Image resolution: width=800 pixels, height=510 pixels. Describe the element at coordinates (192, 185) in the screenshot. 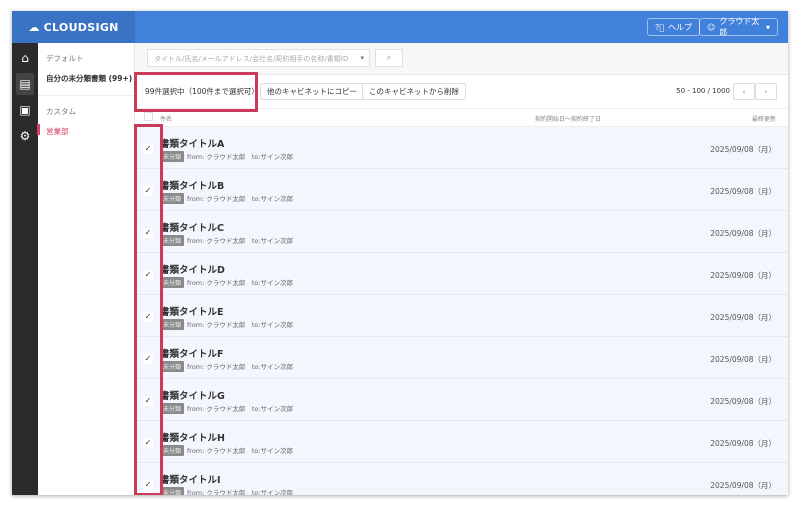

I see `row-title: 書類タイトルB` at that location.